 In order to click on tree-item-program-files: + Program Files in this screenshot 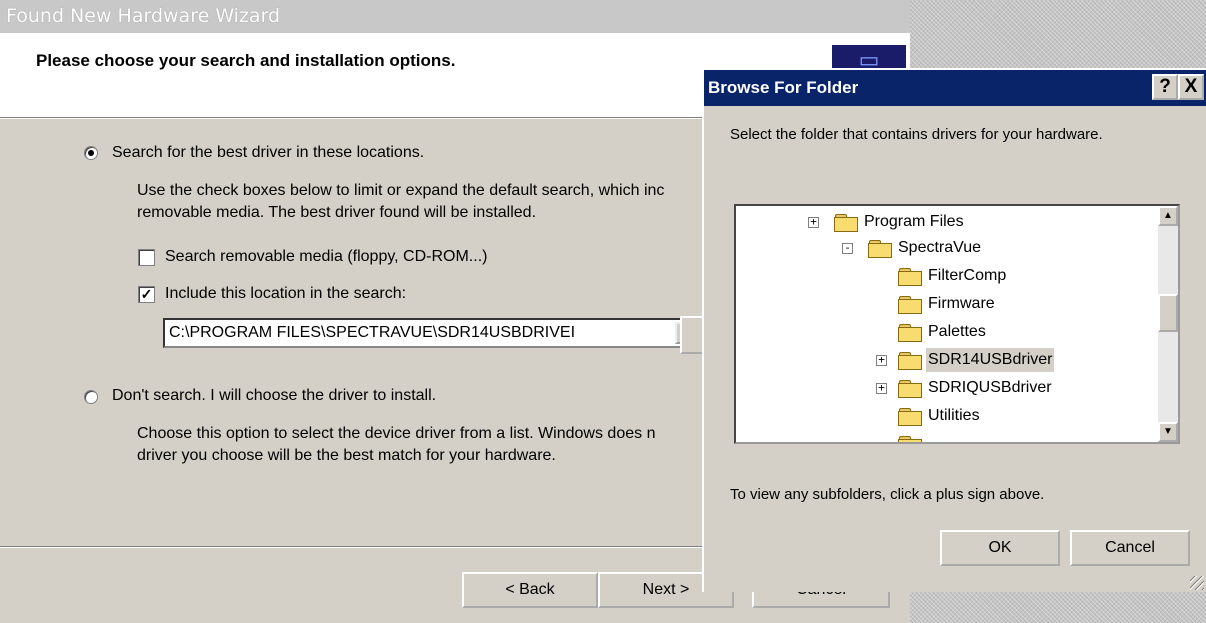, I will do `click(946, 222)`.